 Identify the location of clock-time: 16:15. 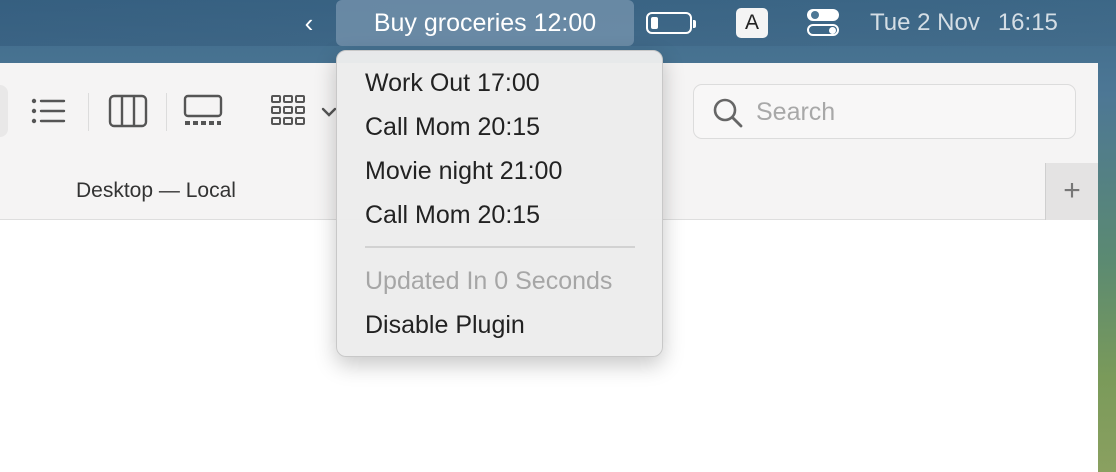
(1027, 22).